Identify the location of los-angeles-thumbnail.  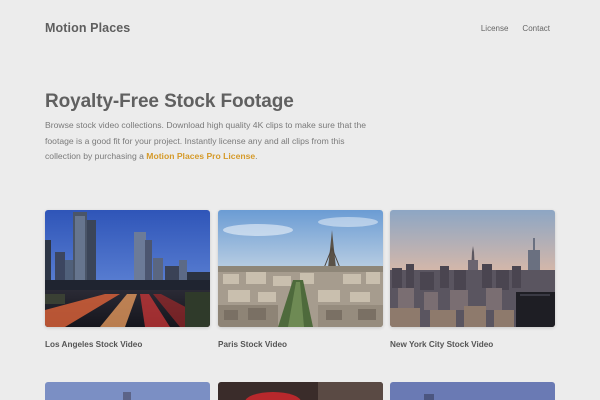
(127, 268).